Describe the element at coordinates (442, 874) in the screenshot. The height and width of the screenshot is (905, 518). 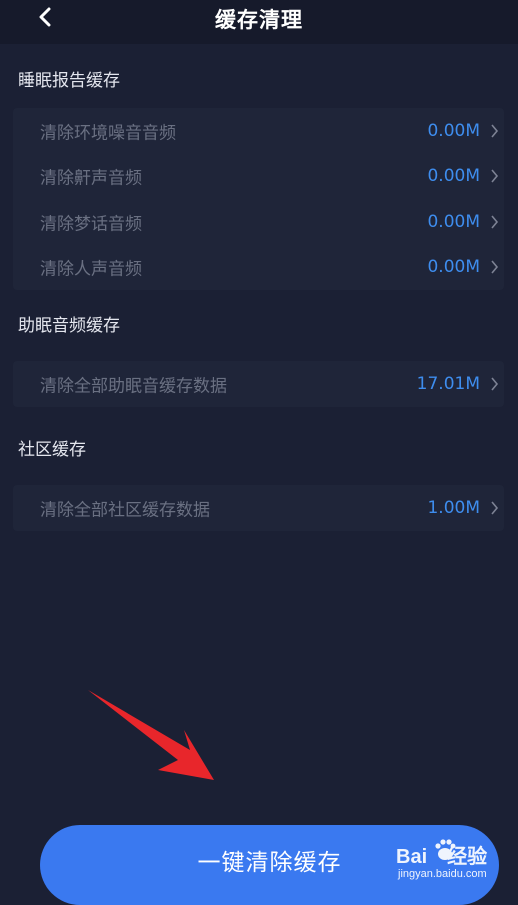
I see `watermark-url: jingyan.baidu.com` at that location.